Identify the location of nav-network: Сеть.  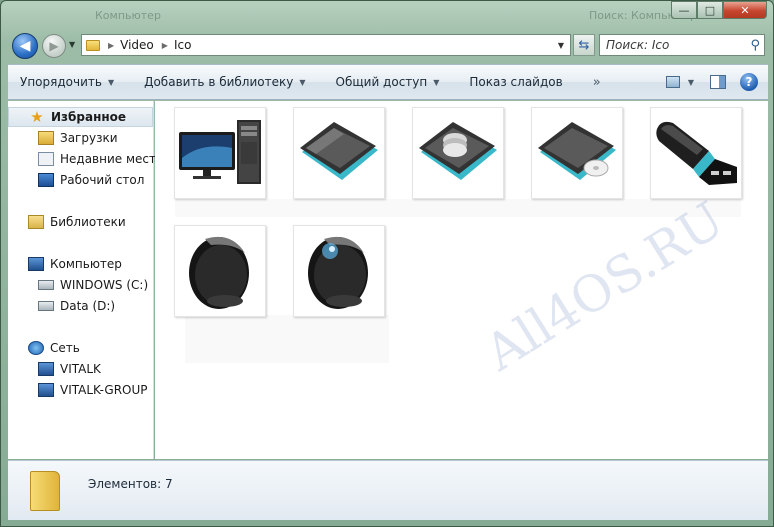
(54, 348).